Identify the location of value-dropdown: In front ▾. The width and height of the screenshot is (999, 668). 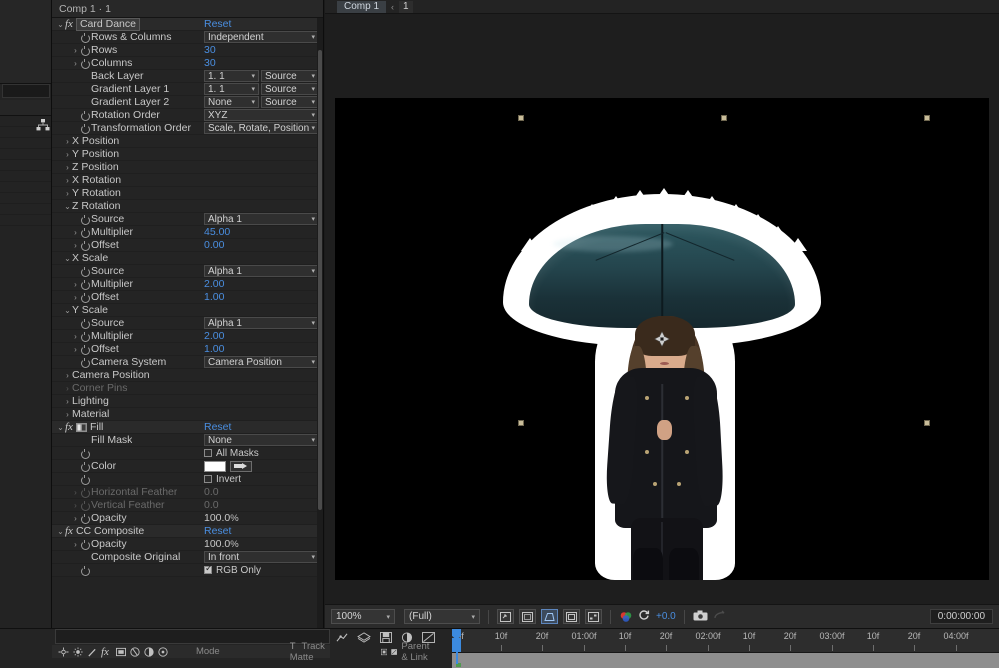
(261, 557).